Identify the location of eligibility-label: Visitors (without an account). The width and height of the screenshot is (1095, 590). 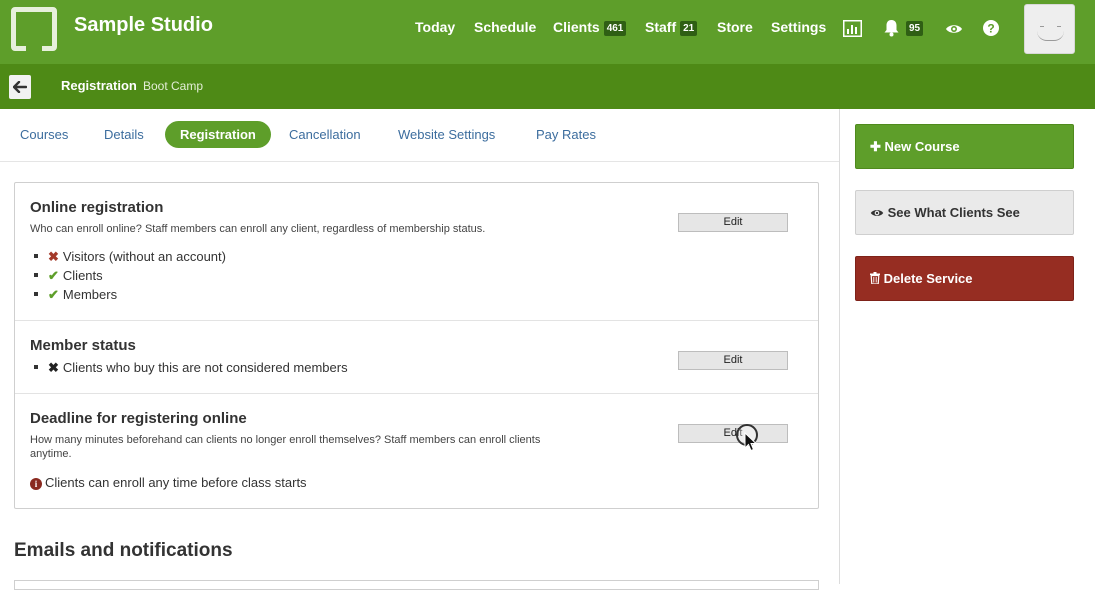
(144, 256).